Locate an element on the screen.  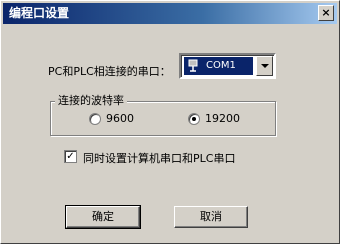
checkmark-icon: ✓ is located at coordinates (70, 156).